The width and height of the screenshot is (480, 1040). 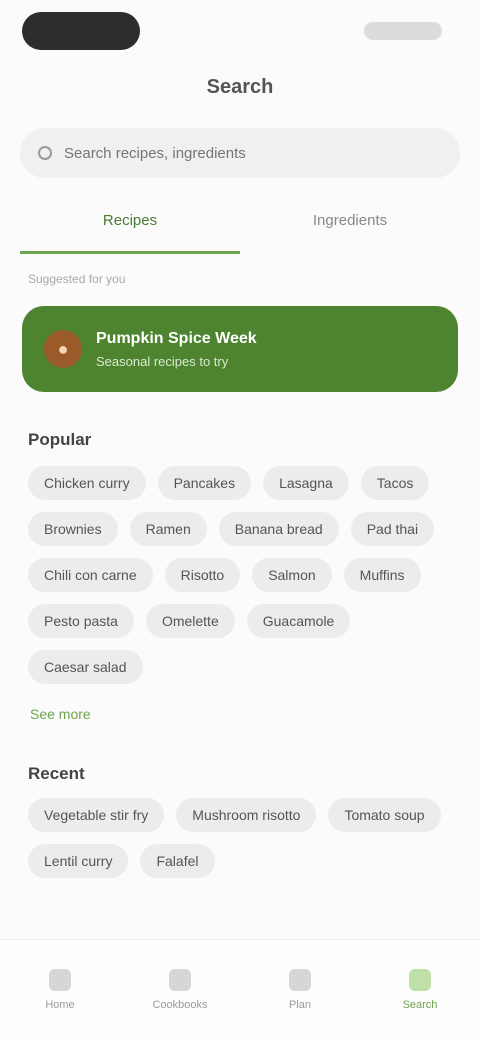 I want to click on chip: Muffins, so click(x=382, y=575).